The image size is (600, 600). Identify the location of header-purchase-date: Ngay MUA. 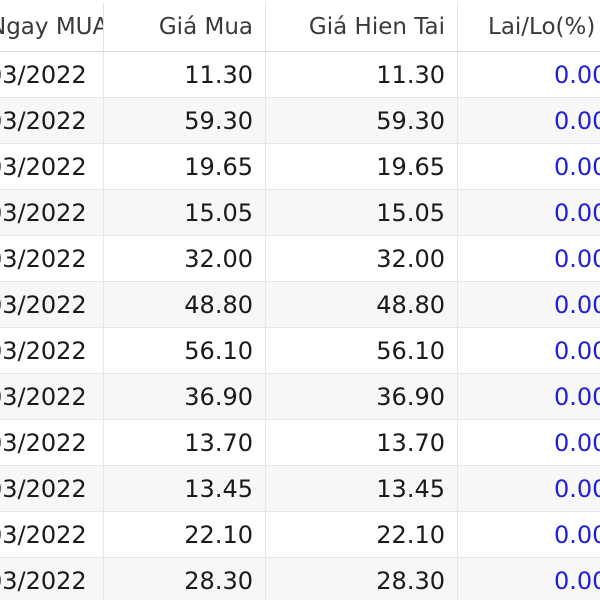
(52, 27).